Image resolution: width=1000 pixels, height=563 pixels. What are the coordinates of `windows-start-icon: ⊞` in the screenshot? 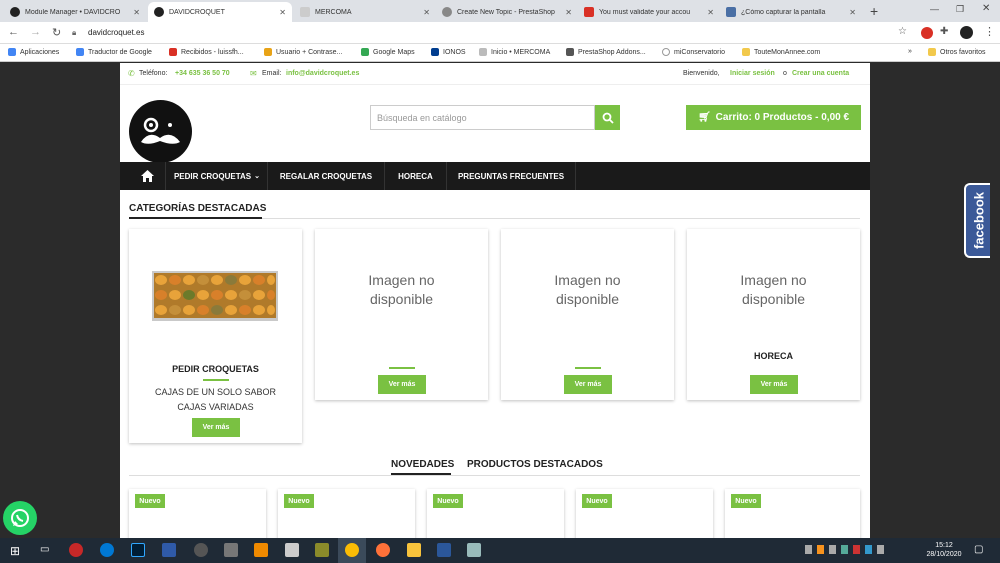 It's located at (15, 551).